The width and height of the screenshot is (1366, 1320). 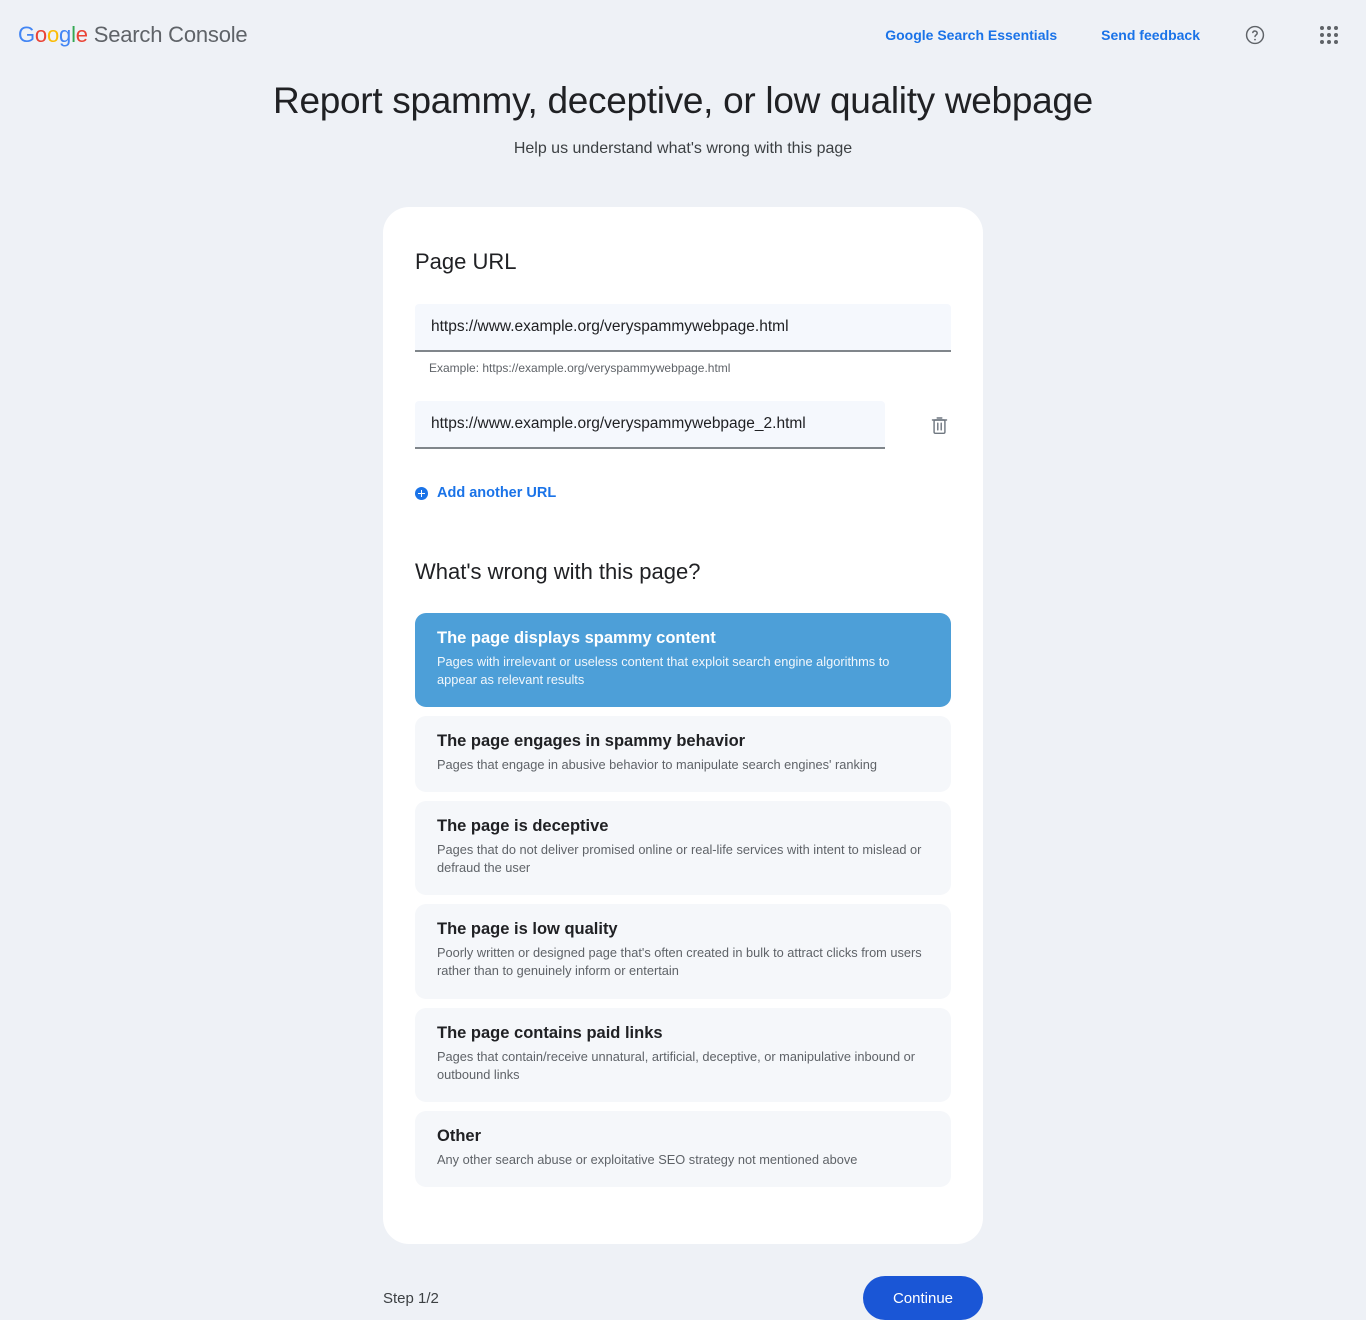 What do you see at coordinates (26, 34) in the screenshot?
I see `logo-letter-g: G` at bounding box center [26, 34].